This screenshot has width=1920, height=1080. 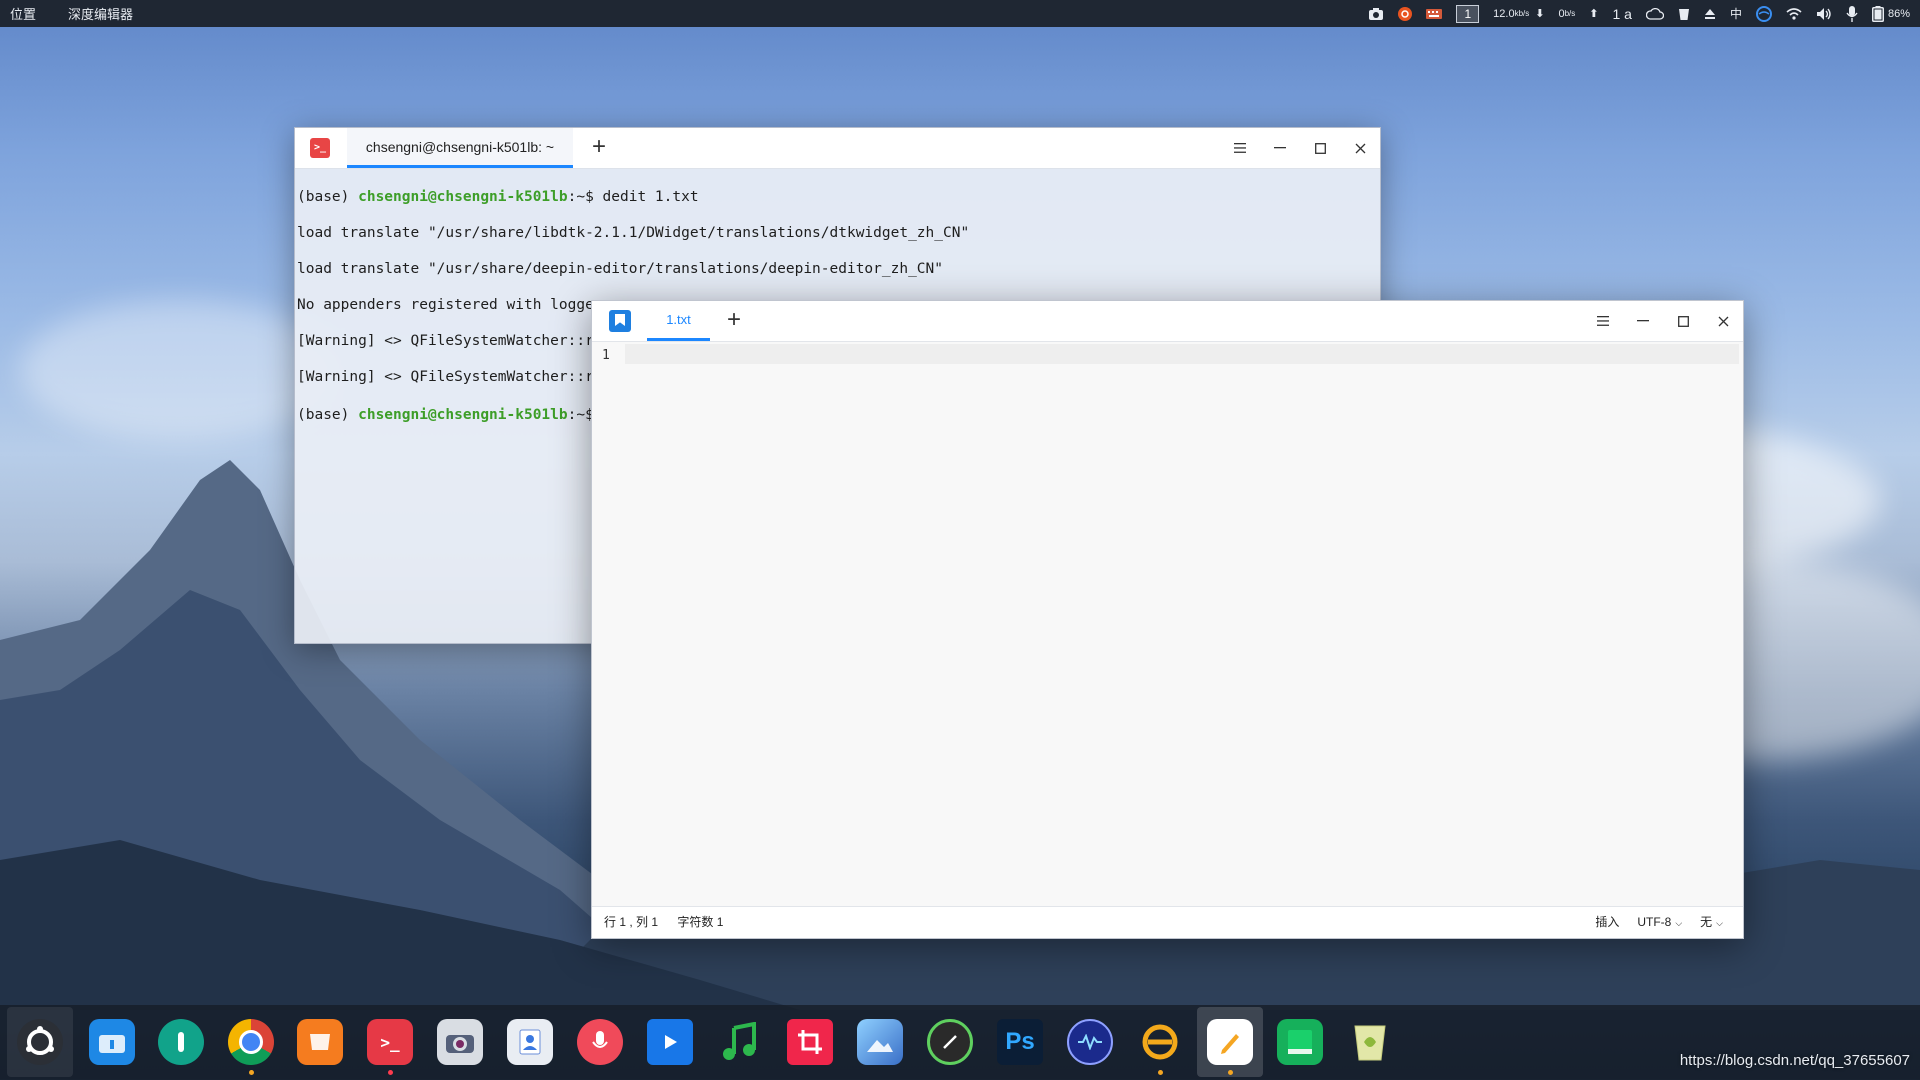 I want to click on terminal-titlebar: >_ chsengni@chsengni-k501lb: ~ +, so click(x=837, y=148).